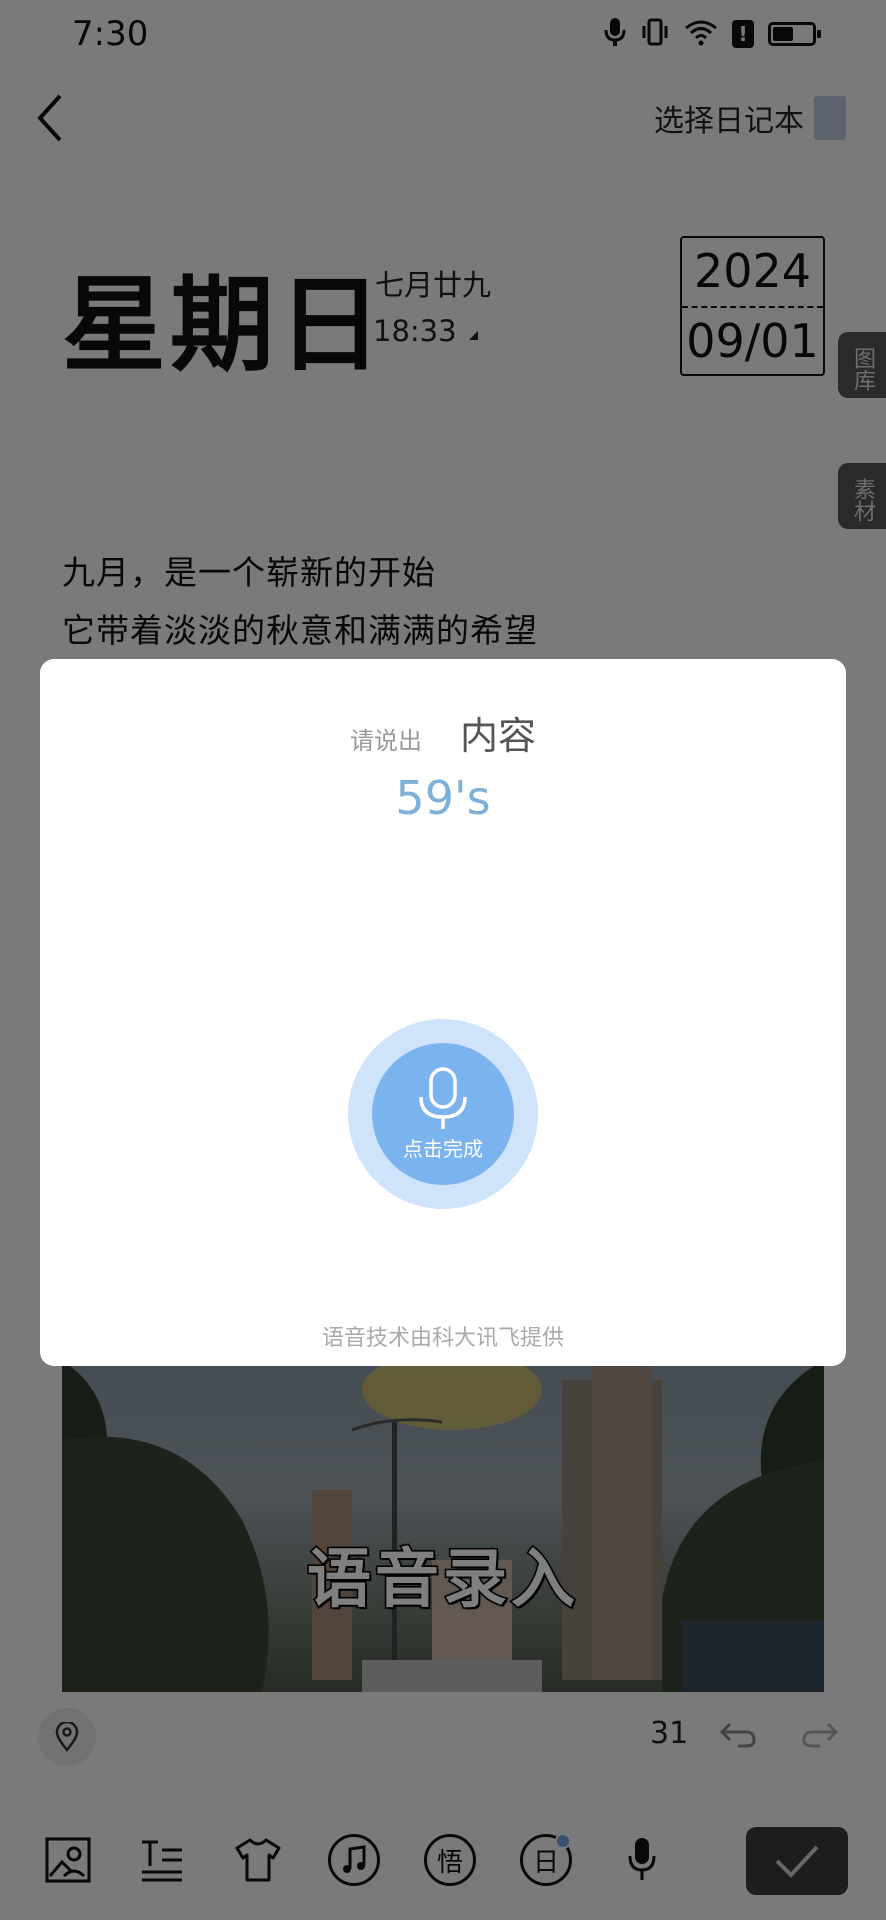  What do you see at coordinates (442, 1338) in the screenshot?
I see `provider-credit: 语音技术由科大讯飞提供` at bounding box center [442, 1338].